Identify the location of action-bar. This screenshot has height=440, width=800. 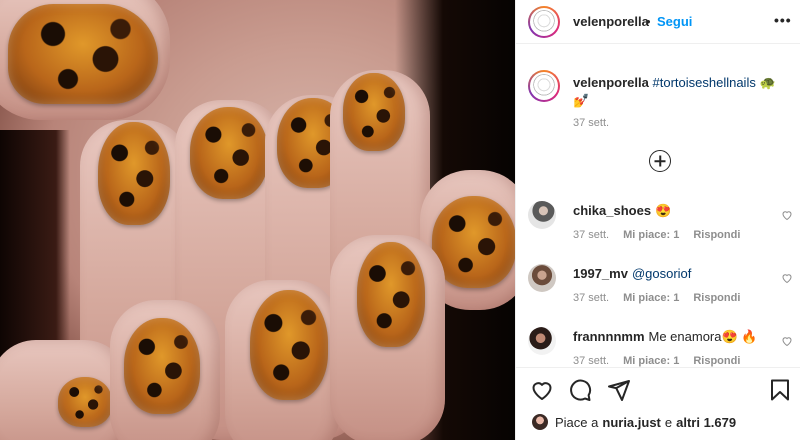
(658, 393).